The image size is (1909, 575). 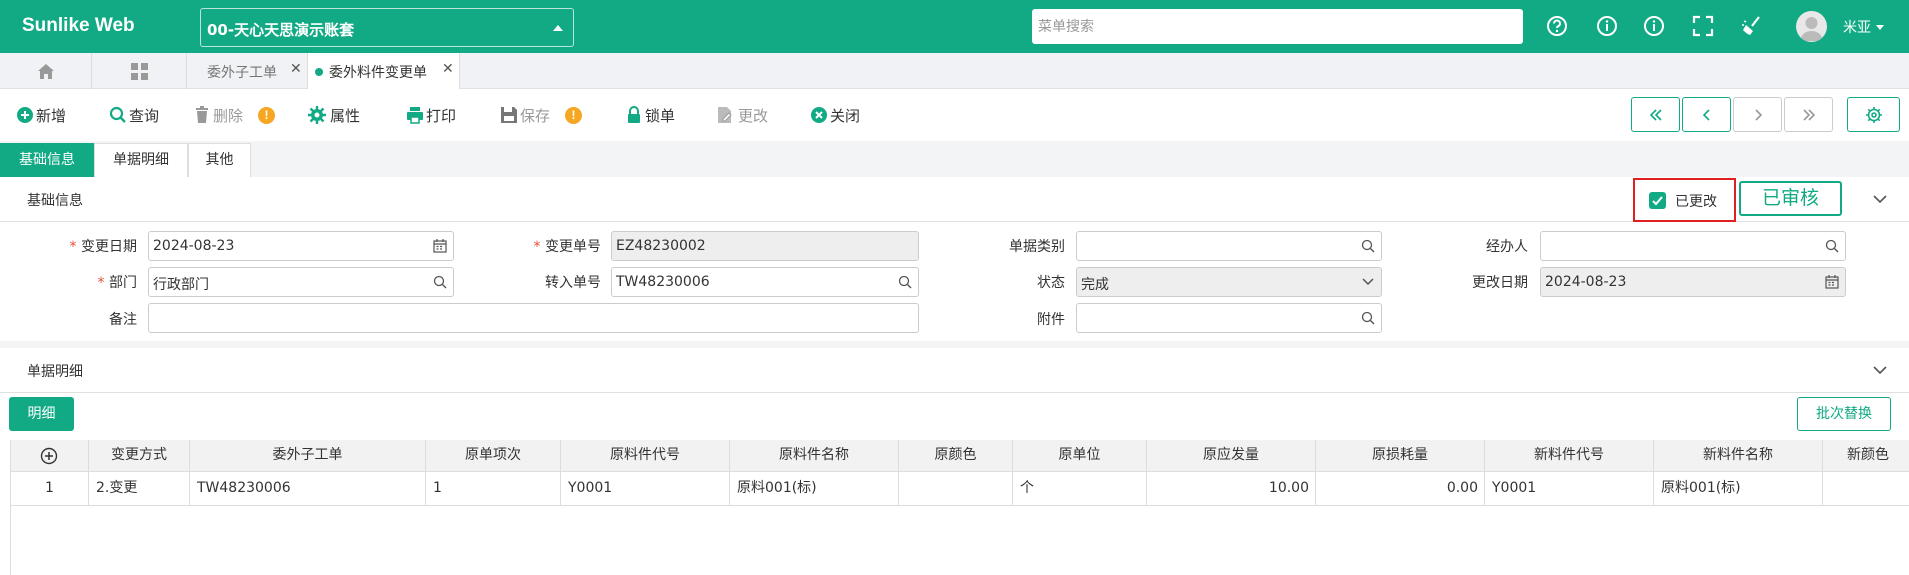 What do you see at coordinates (308, 456) in the screenshot?
I see `col-header: 委外子工单` at bounding box center [308, 456].